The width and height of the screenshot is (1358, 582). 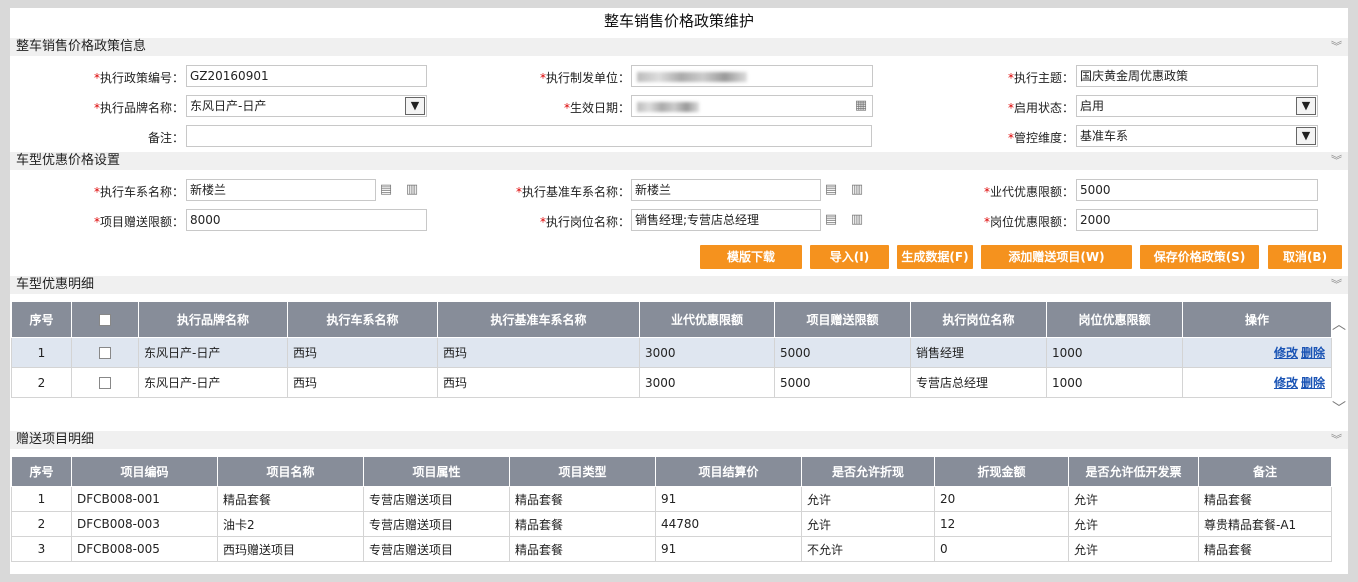 What do you see at coordinates (138, 78) in the screenshot?
I see `policy-no-label: *执行政策编号：` at bounding box center [138, 78].